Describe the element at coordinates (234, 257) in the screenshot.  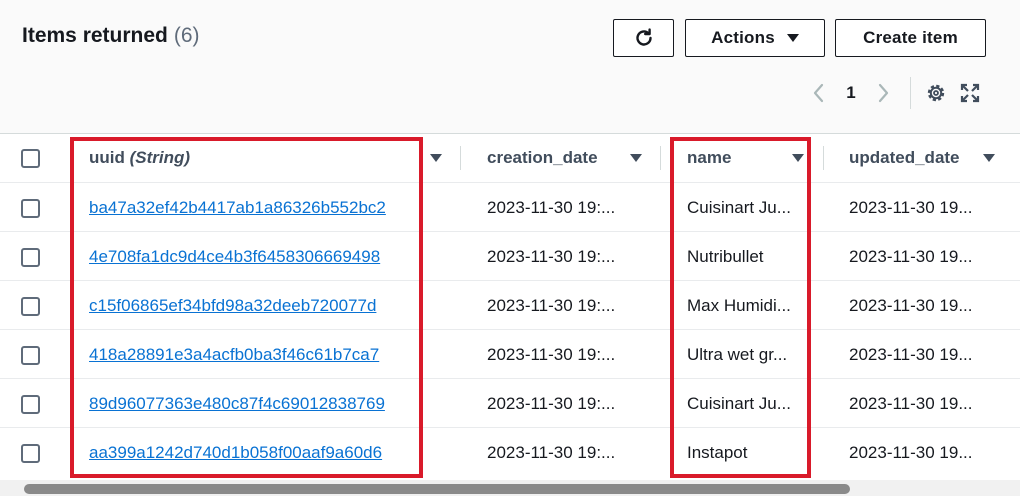
I see `uuid-link: 4e708fa1dc9d4ce4b3f6458306669498` at that location.